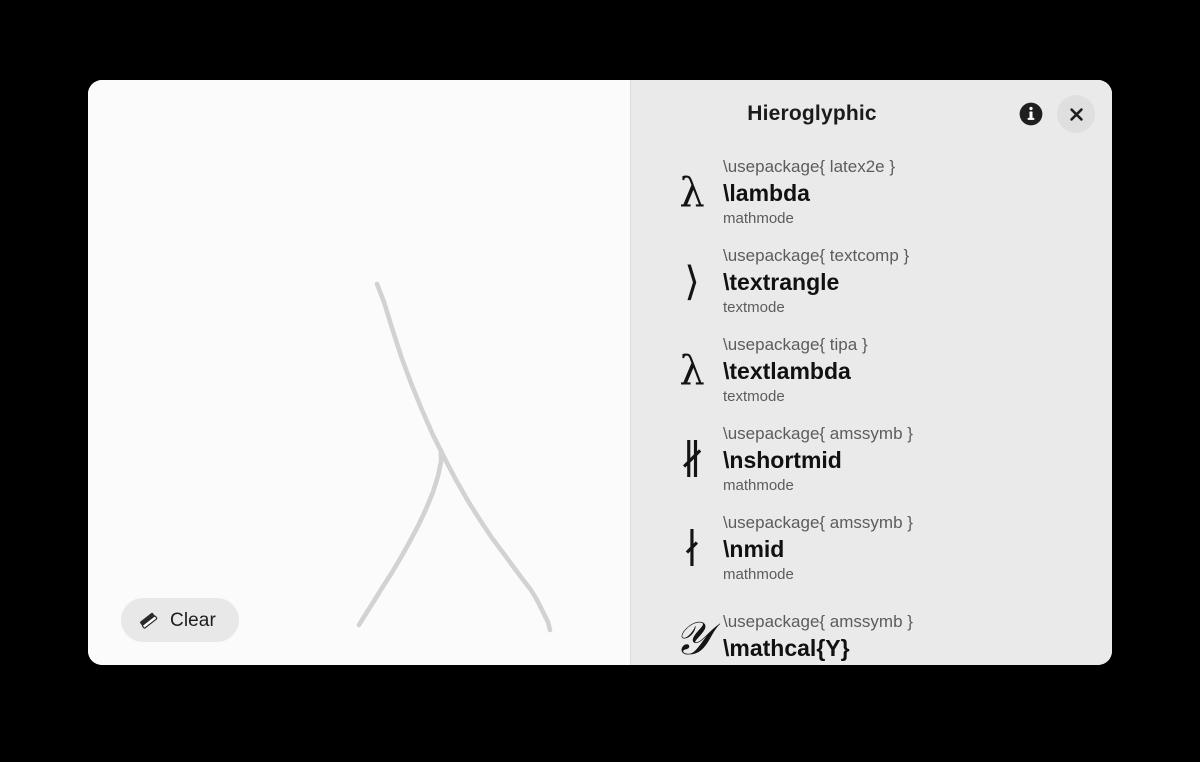 The width and height of the screenshot is (1200, 762). Describe the element at coordinates (787, 370) in the screenshot. I see `command-text: \textlambda` at that location.